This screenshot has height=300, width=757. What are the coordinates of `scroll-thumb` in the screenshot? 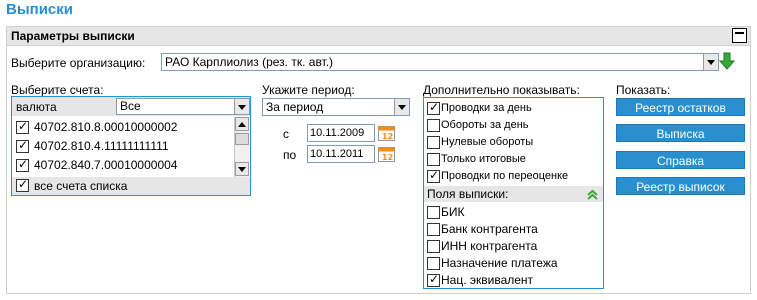 It's located at (242, 139).